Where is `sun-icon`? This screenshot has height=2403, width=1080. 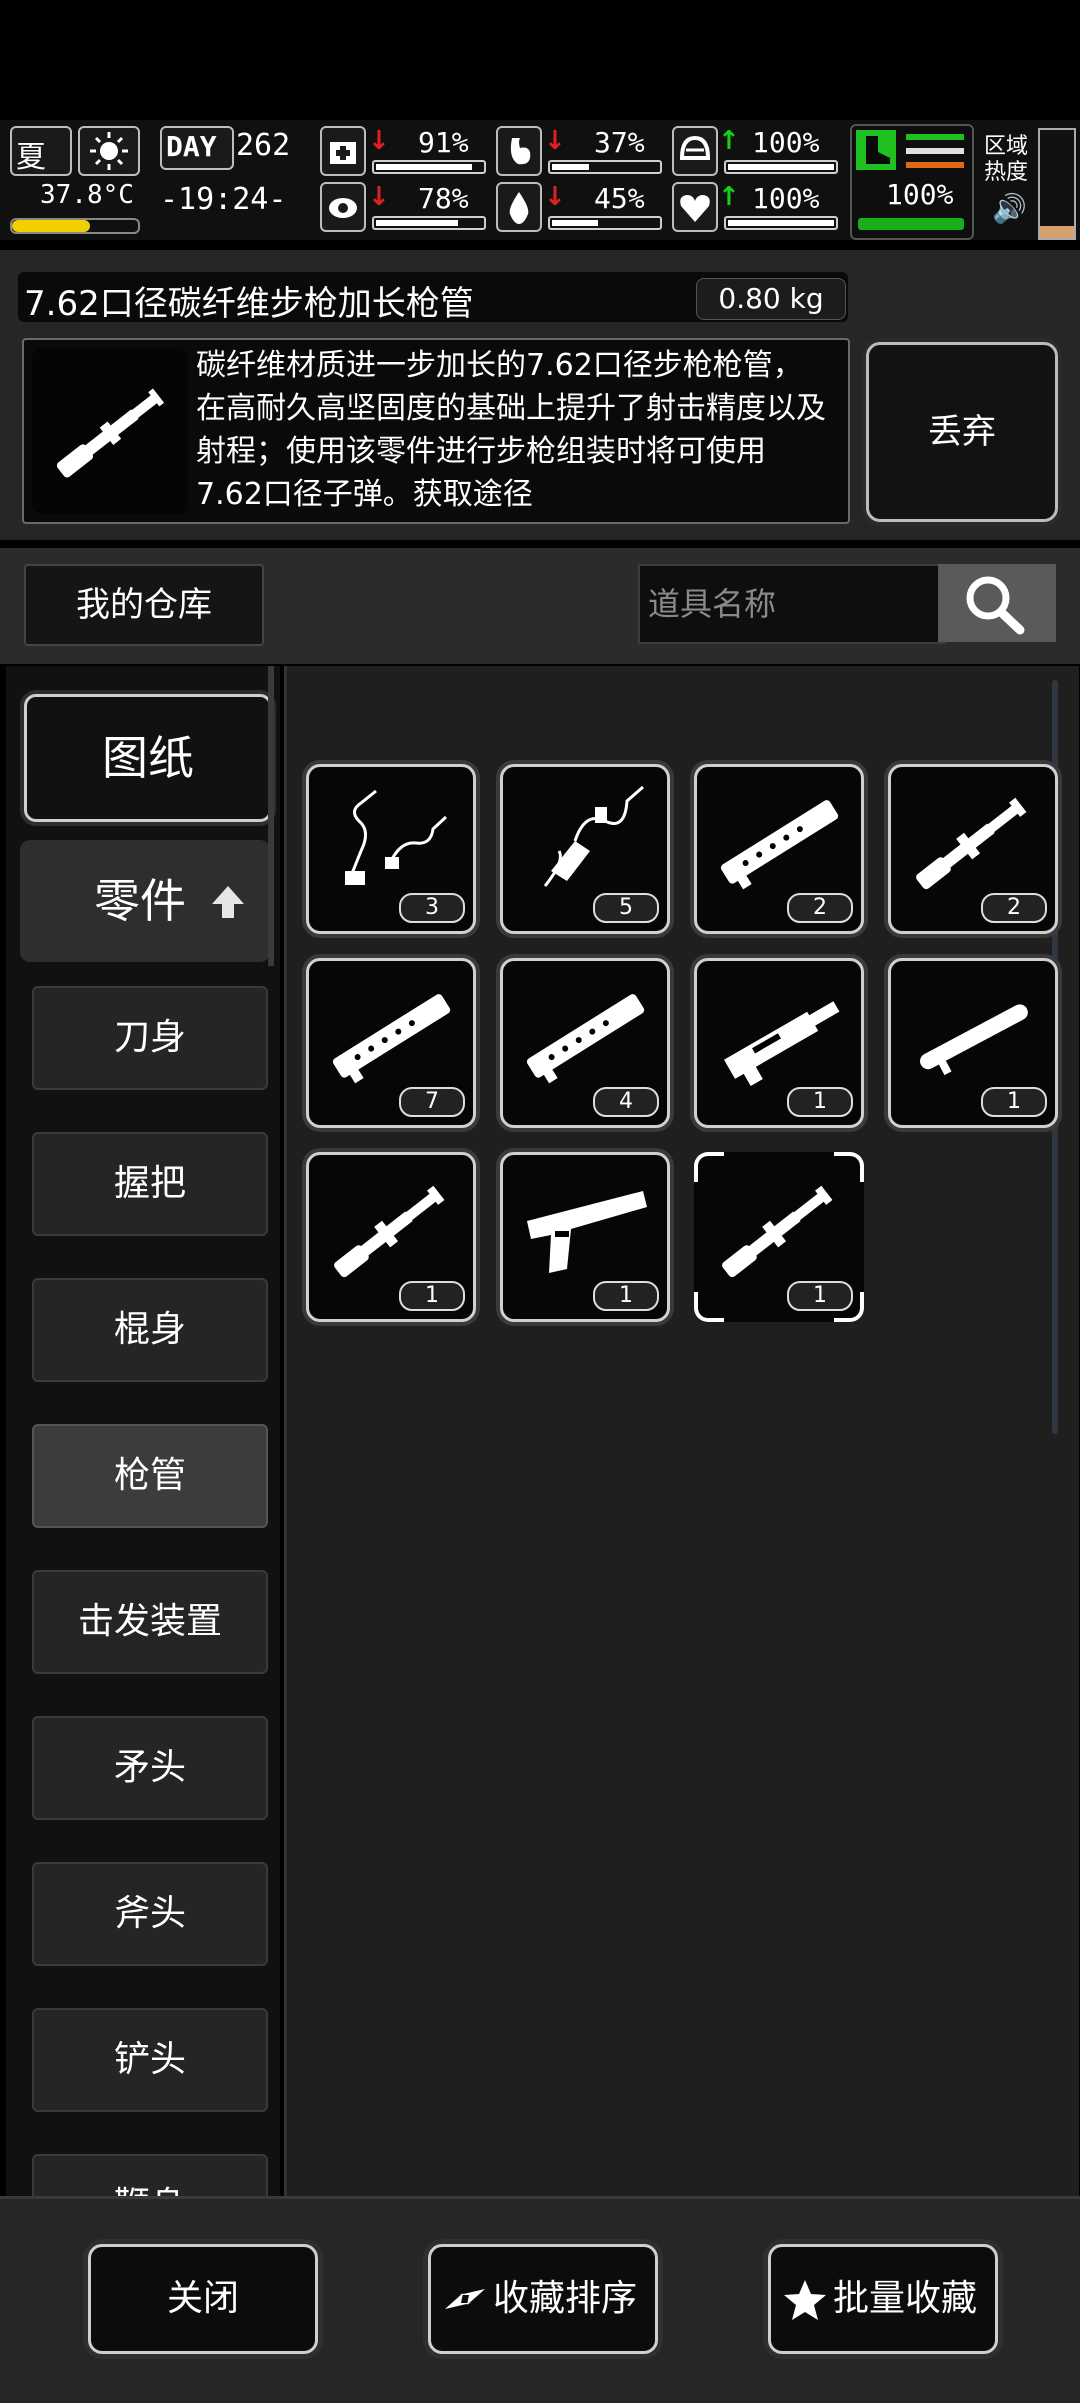 sun-icon is located at coordinates (109, 151).